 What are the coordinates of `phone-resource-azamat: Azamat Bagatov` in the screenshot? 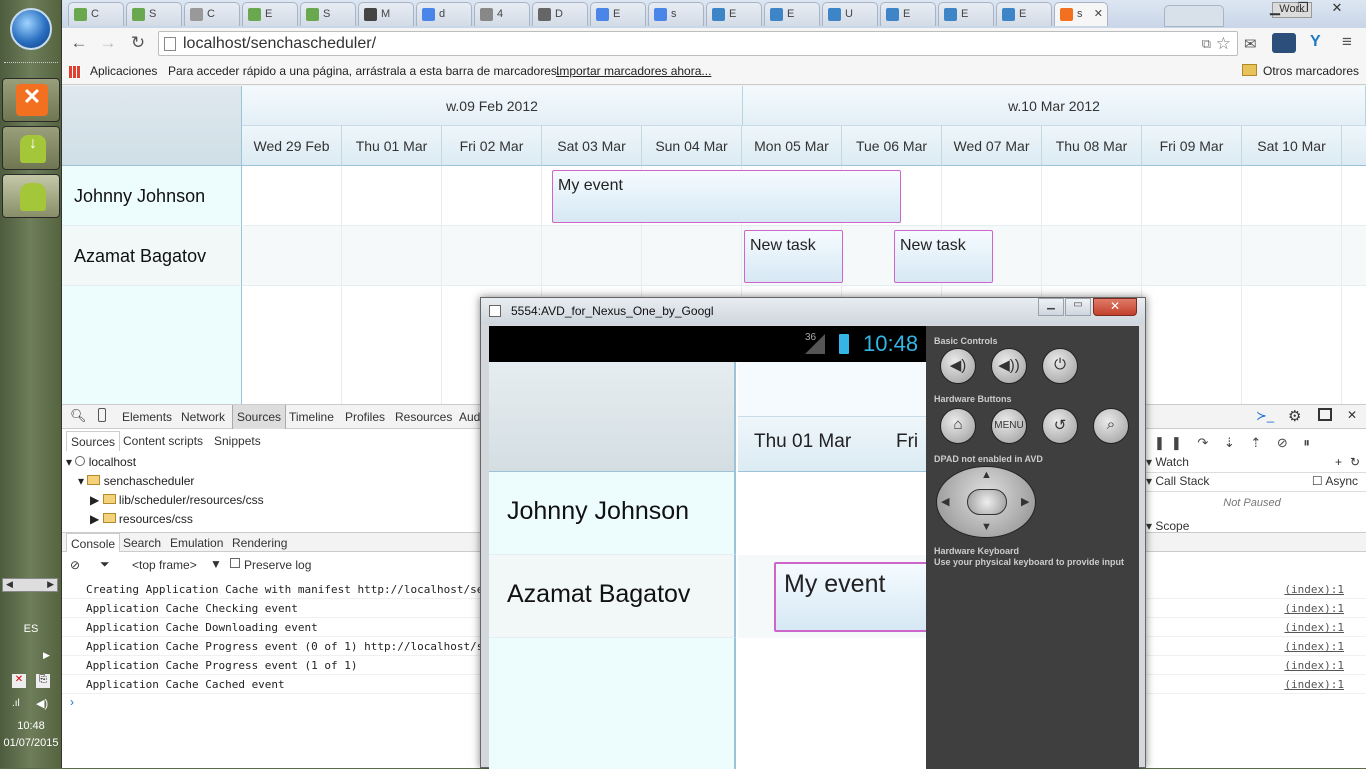 It's located at (612, 596).